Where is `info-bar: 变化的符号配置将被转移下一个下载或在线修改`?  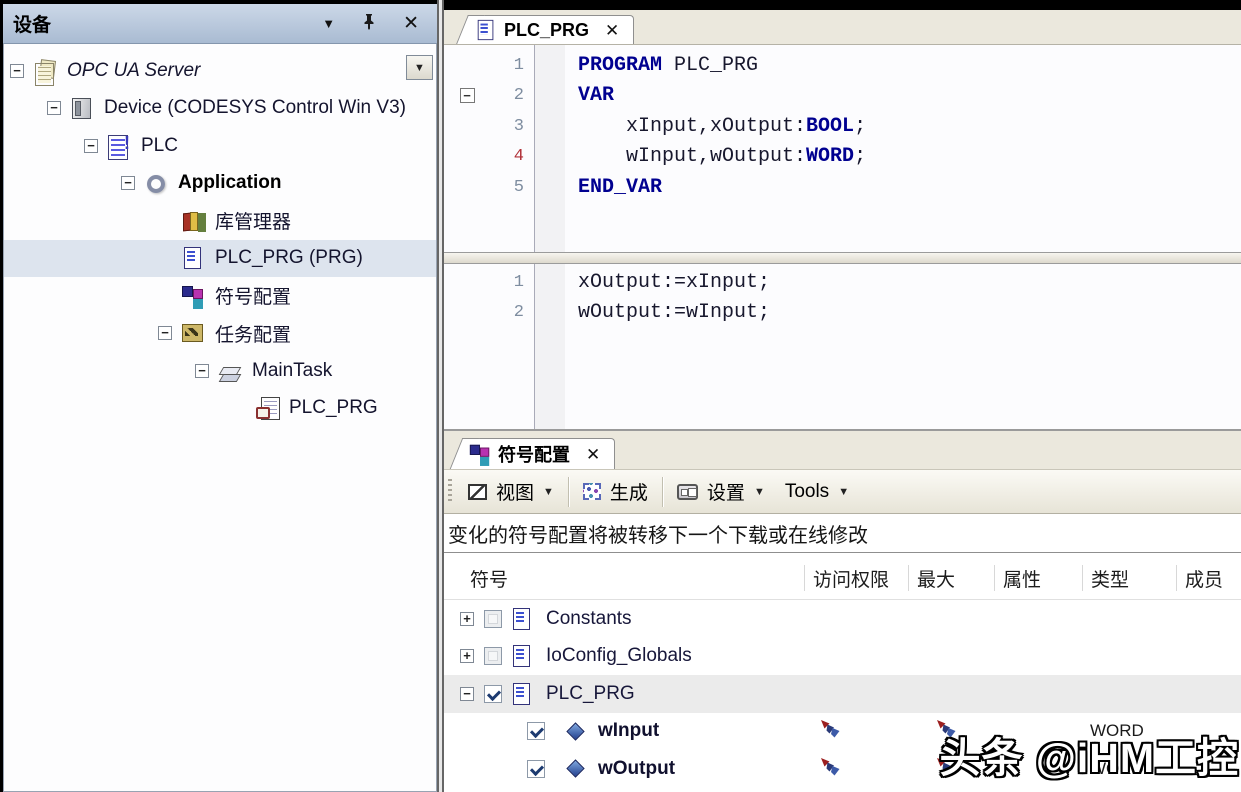
info-bar: 变化的符号配置将被转移下一个下载或在线修改 is located at coordinates (842, 533).